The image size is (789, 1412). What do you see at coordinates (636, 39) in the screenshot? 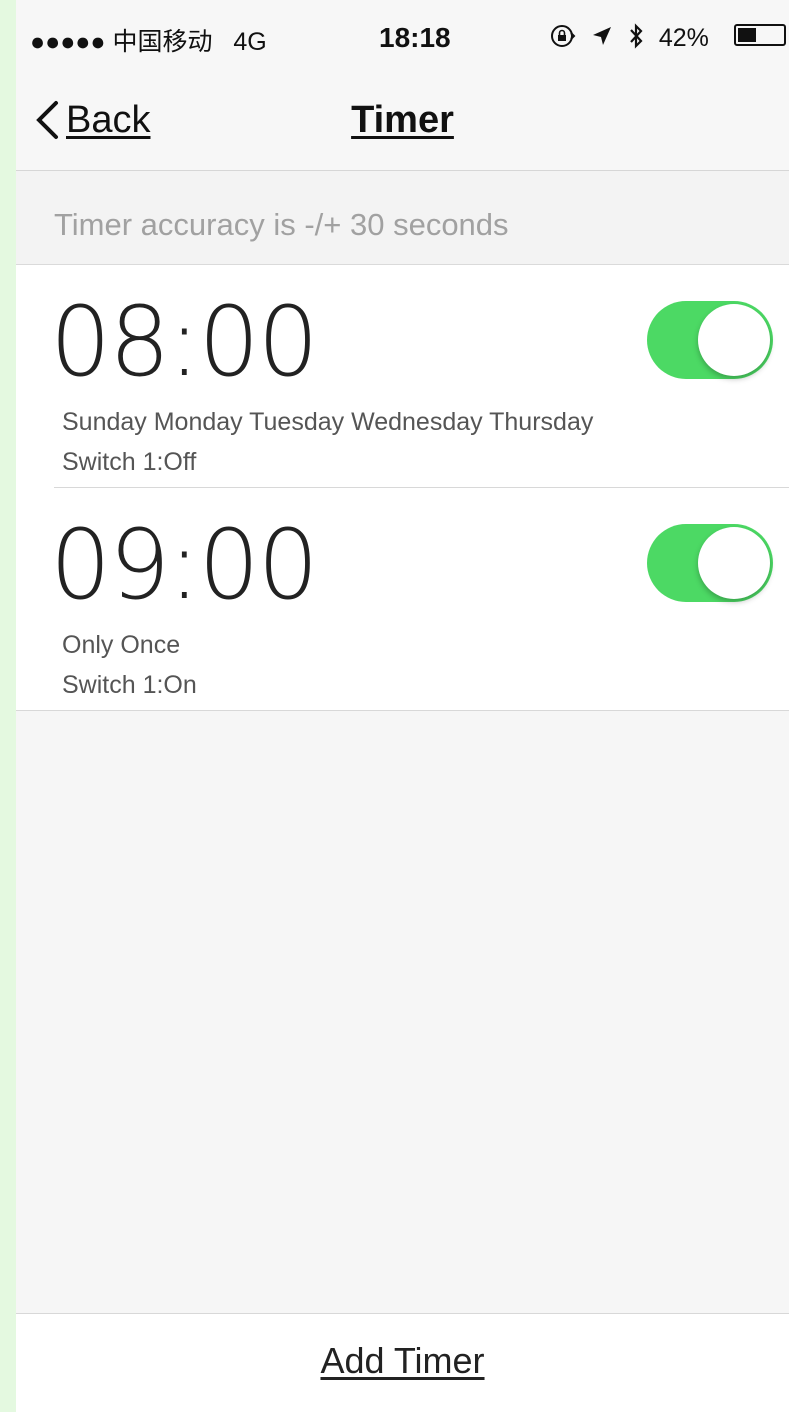
I see `bluetooth-icon` at bounding box center [636, 39].